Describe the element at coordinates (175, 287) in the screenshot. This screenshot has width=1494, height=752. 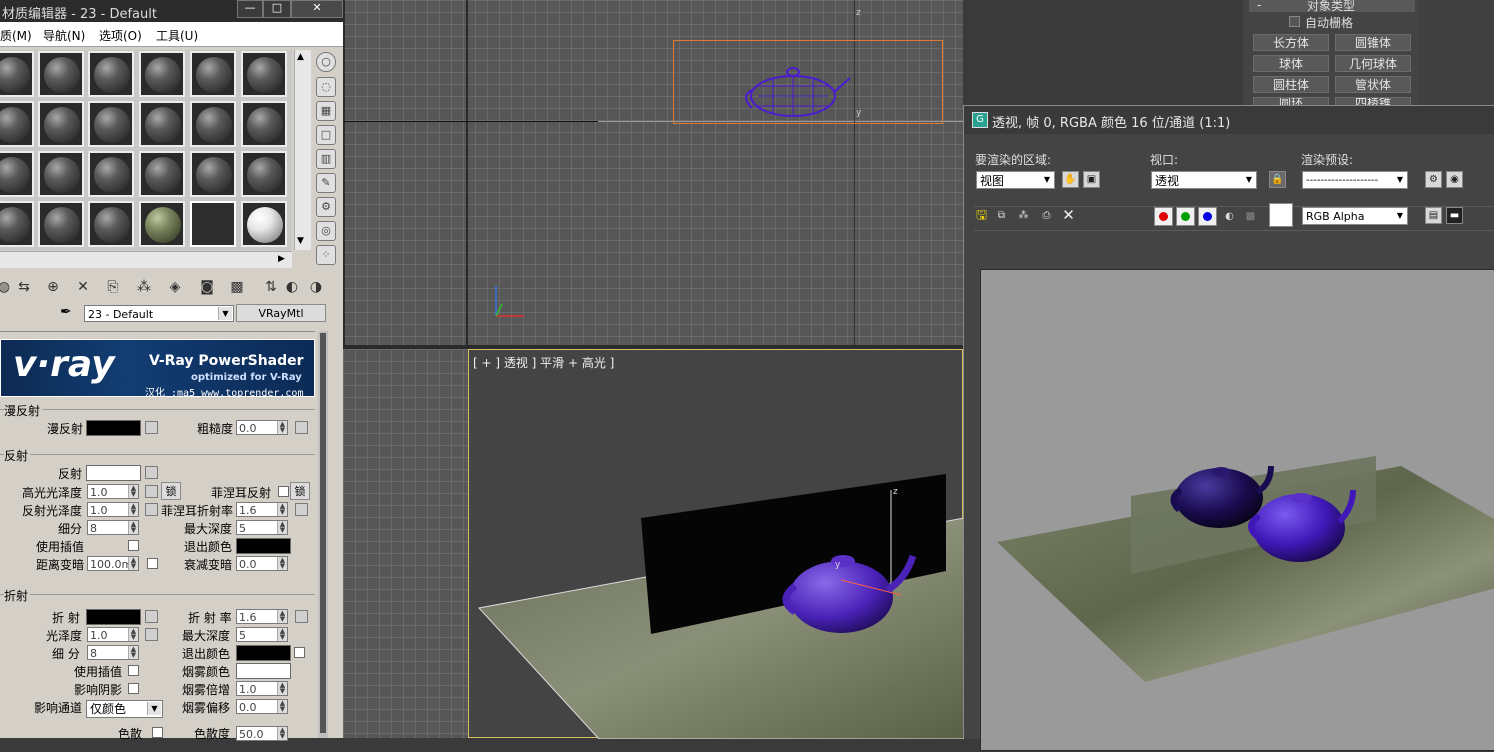
I see `put-to-library-icon: ◈` at that location.